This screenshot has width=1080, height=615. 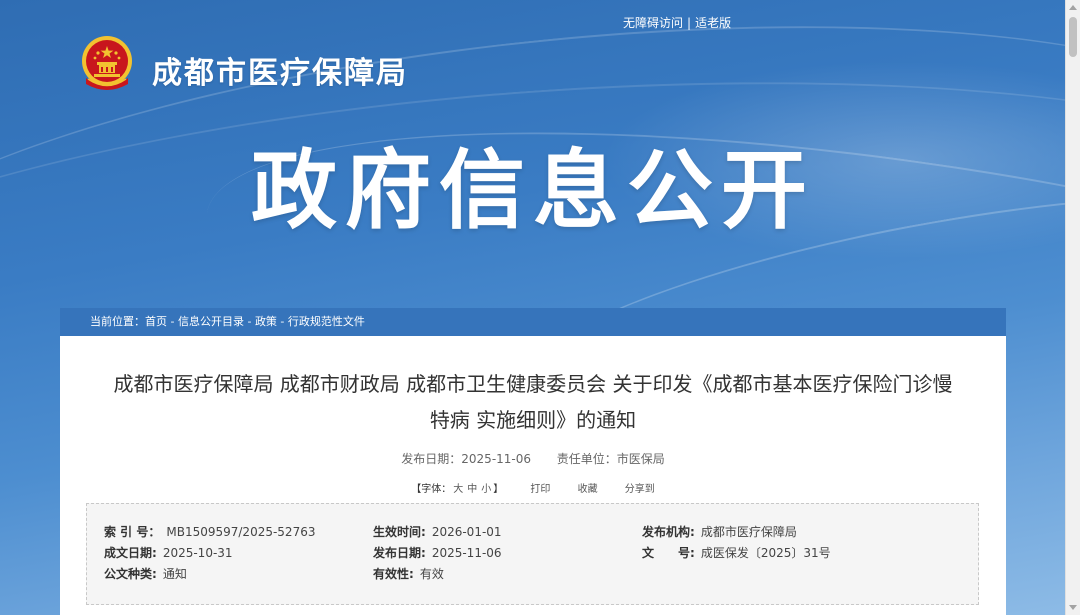 I want to click on breadcrumb-item-normative-docs: 行政规范性文件, so click(x=326, y=321).